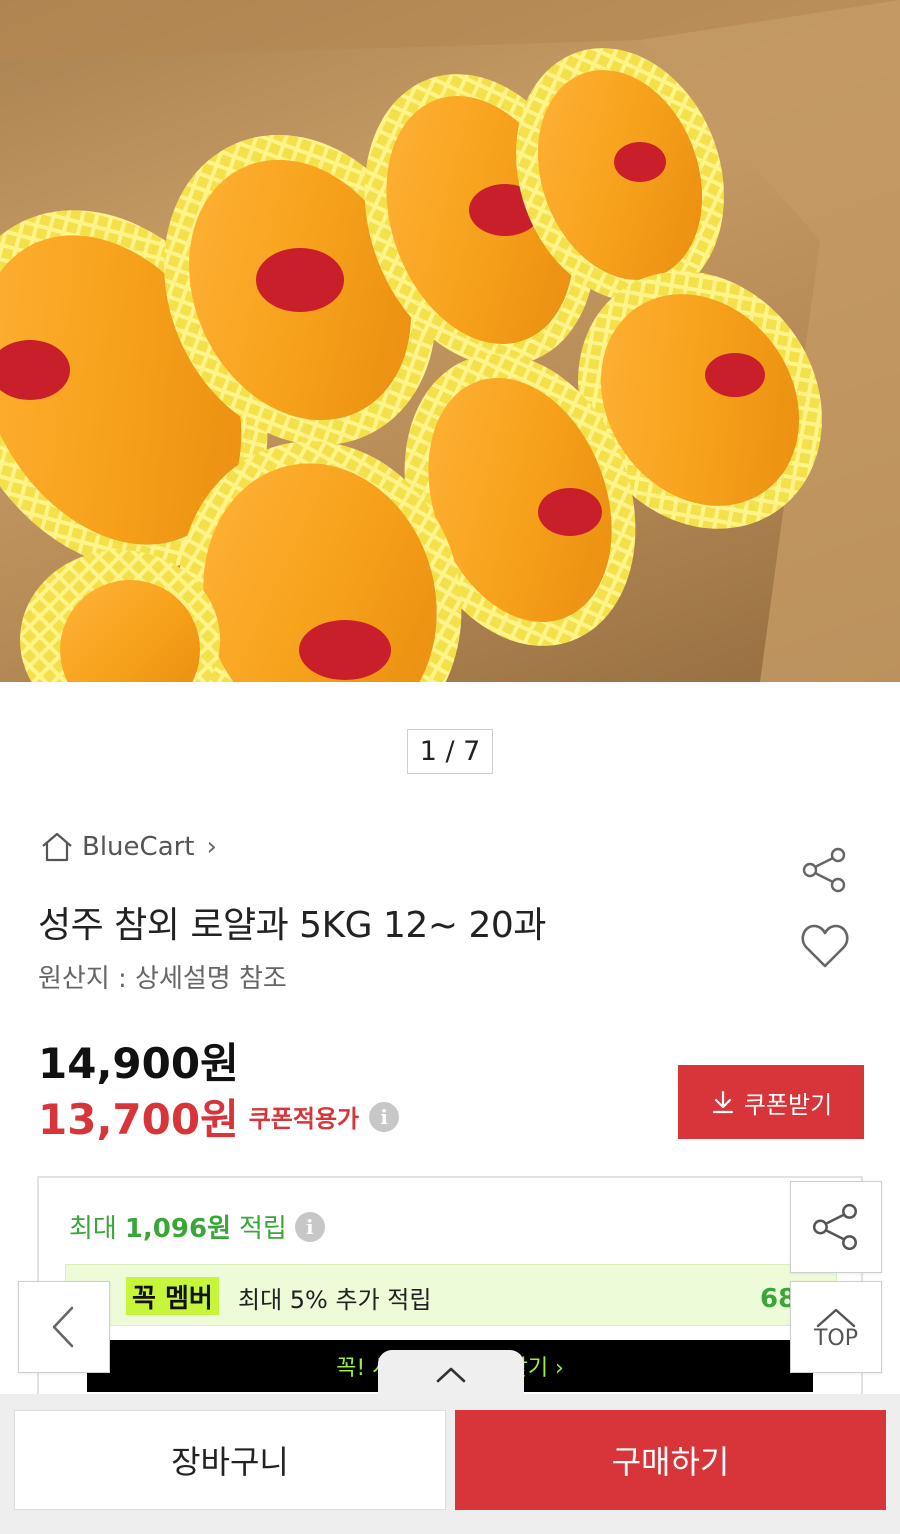  What do you see at coordinates (93, 1229) in the screenshot?
I see `points-prefix: 최대` at bounding box center [93, 1229].